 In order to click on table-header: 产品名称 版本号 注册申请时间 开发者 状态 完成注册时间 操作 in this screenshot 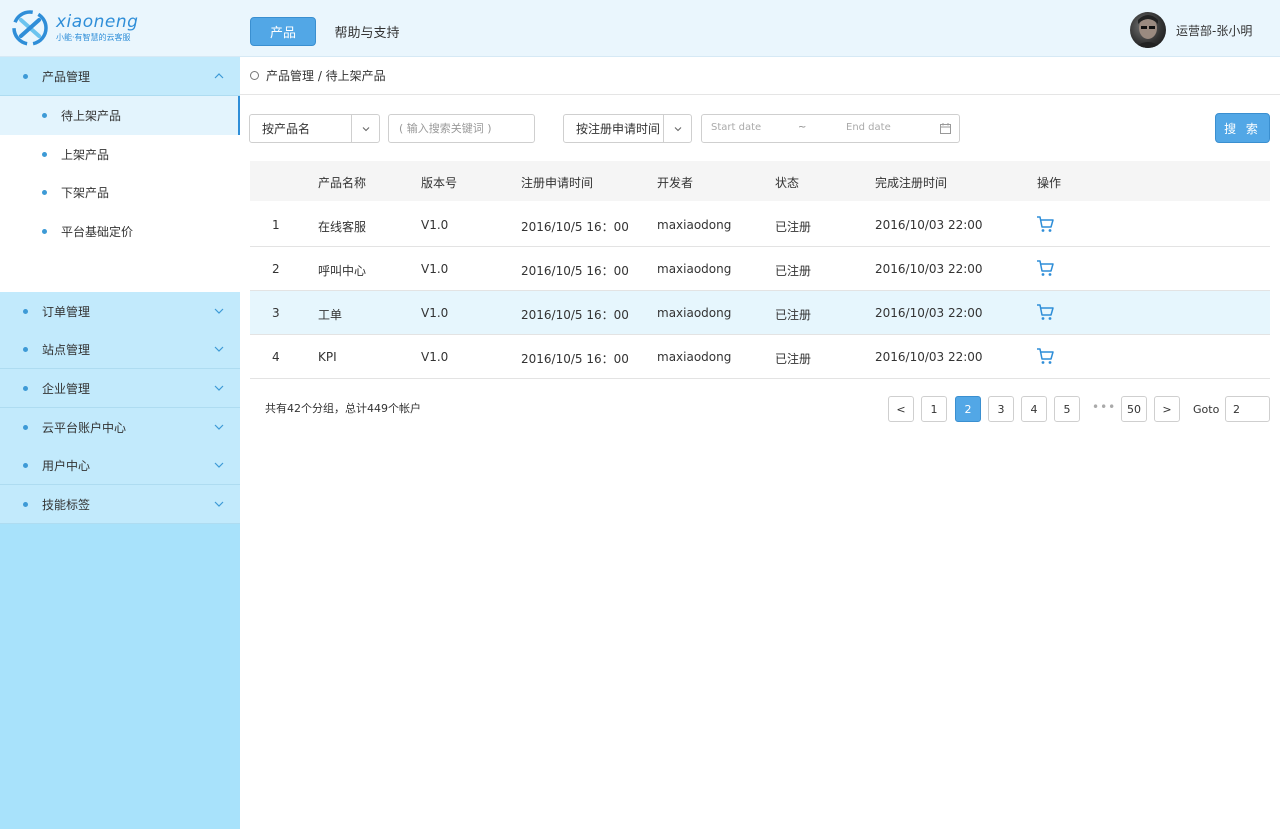, I will do `click(760, 181)`.